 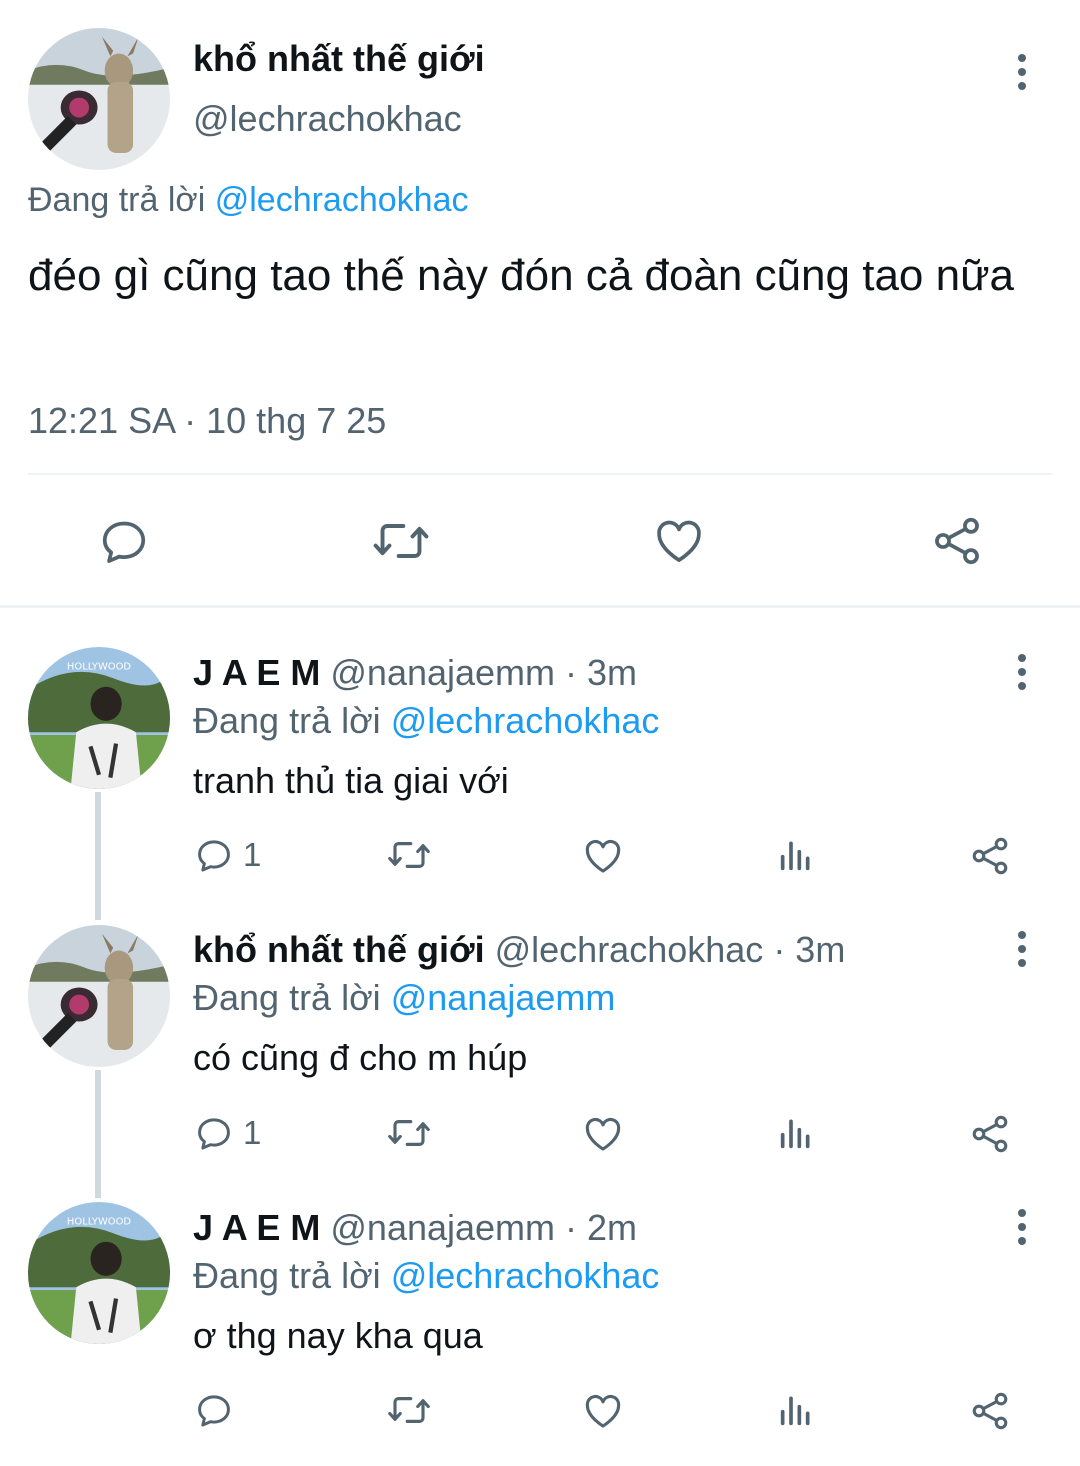 I want to click on main-timestamp: 12:21 SA · 10 thg 7 25, so click(x=207, y=421).